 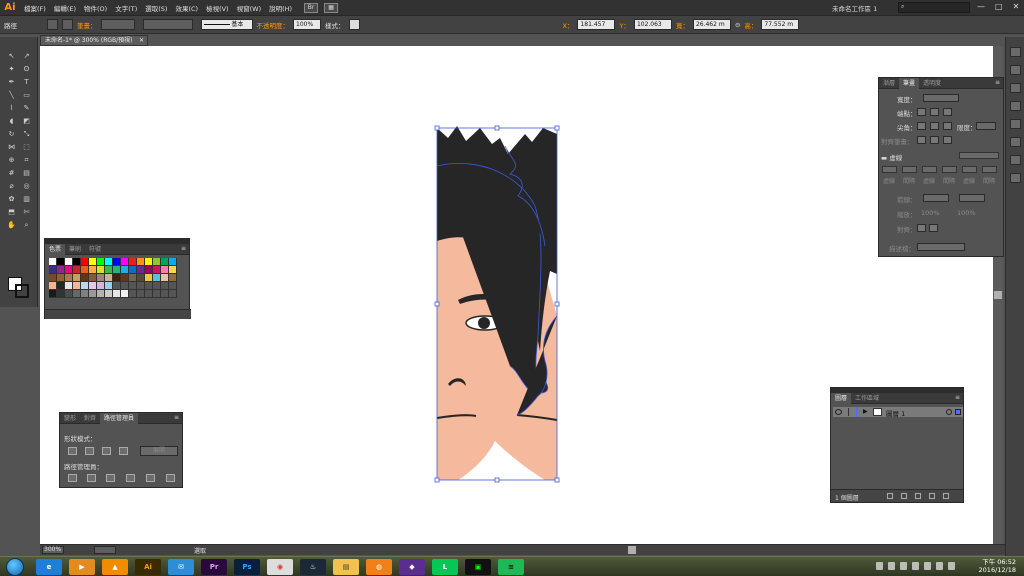 What do you see at coordinates (89, 451) in the screenshot?
I see `minus-front-icon` at bounding box center [89, 451].